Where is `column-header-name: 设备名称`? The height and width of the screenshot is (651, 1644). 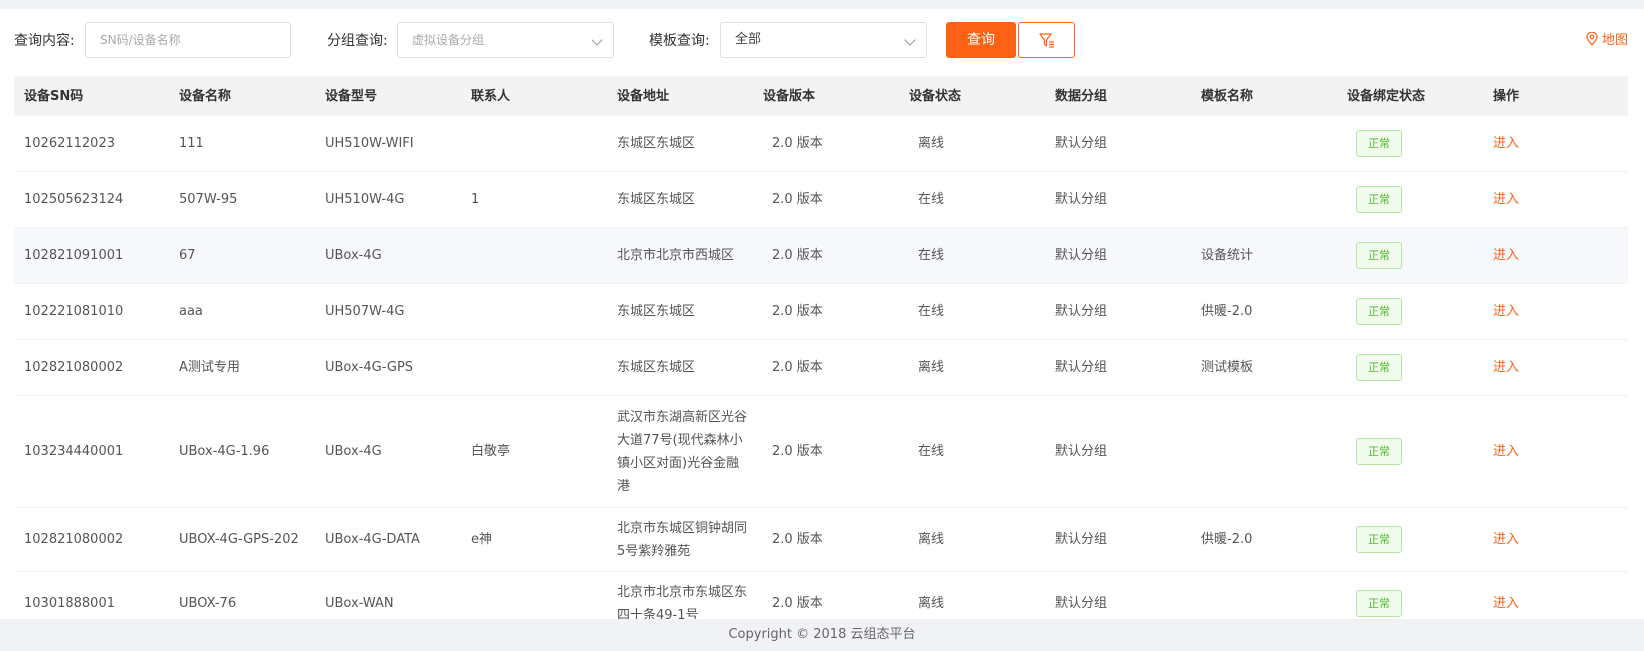 column-header-name: 设备名称 is located at coordinates (205, 96).